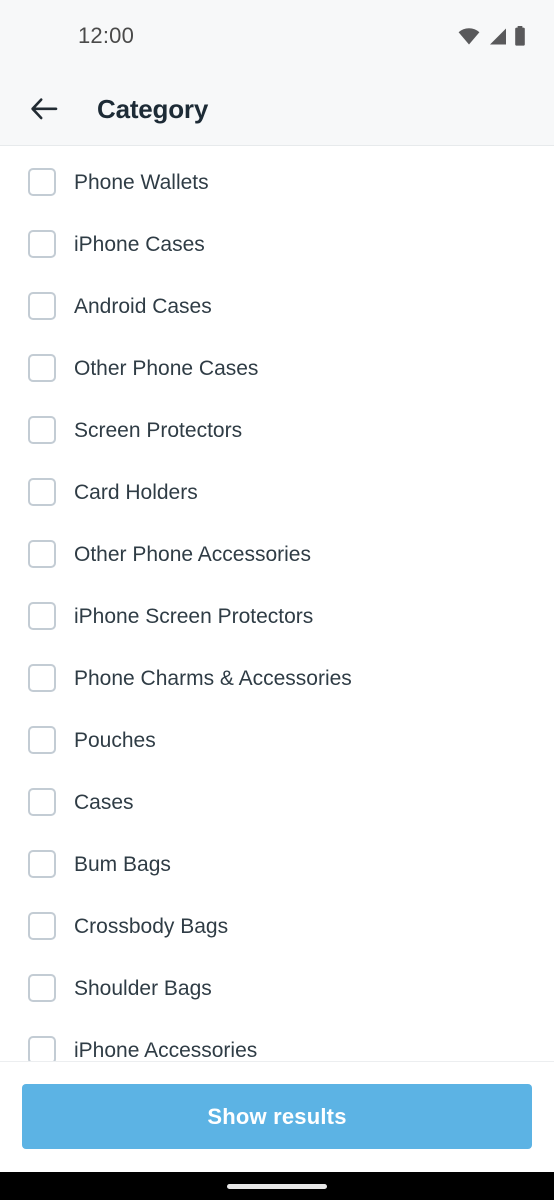  What do you see at coordinates (104, 802) in the screenshot?
I see `list-item-label: Cases` at bounding box center [104, 802].